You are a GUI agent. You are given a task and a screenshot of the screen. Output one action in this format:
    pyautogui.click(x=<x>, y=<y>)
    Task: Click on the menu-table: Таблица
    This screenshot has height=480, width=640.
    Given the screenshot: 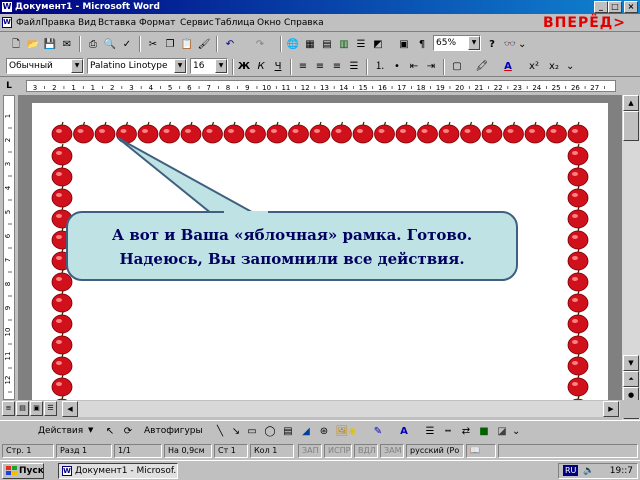 What is the action you would take?
    pyautogui.click(x=235, y=23)
    